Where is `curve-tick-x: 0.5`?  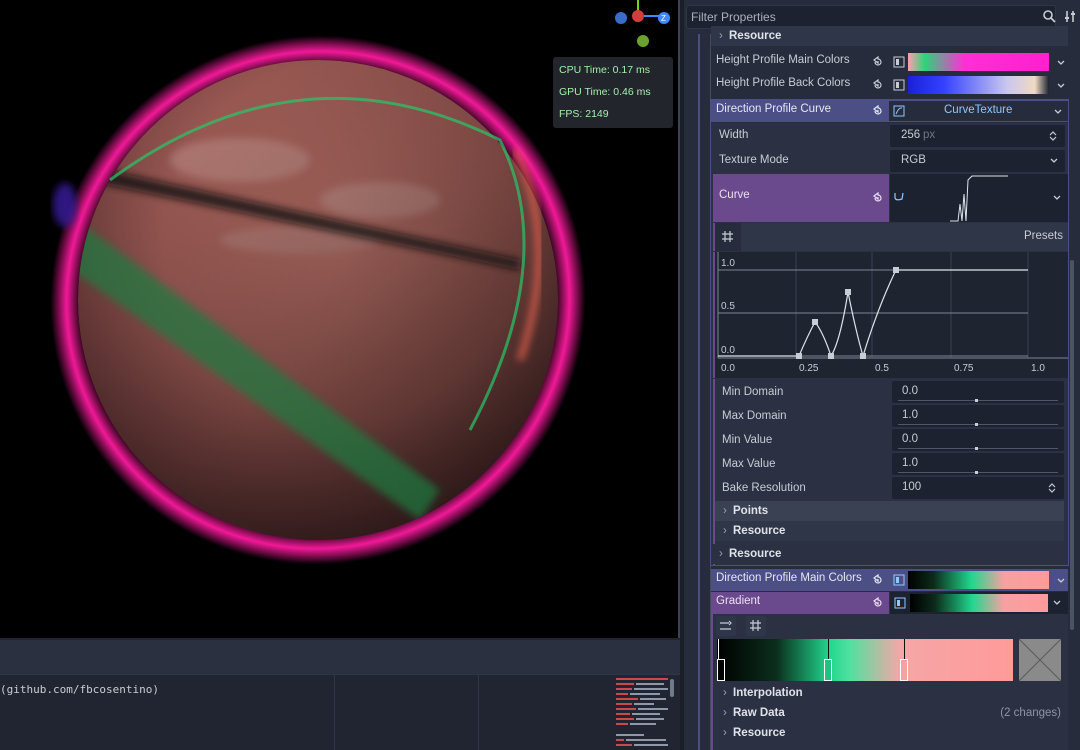
curve-tick-x: 0.5 is located at coordinates (882, 368).